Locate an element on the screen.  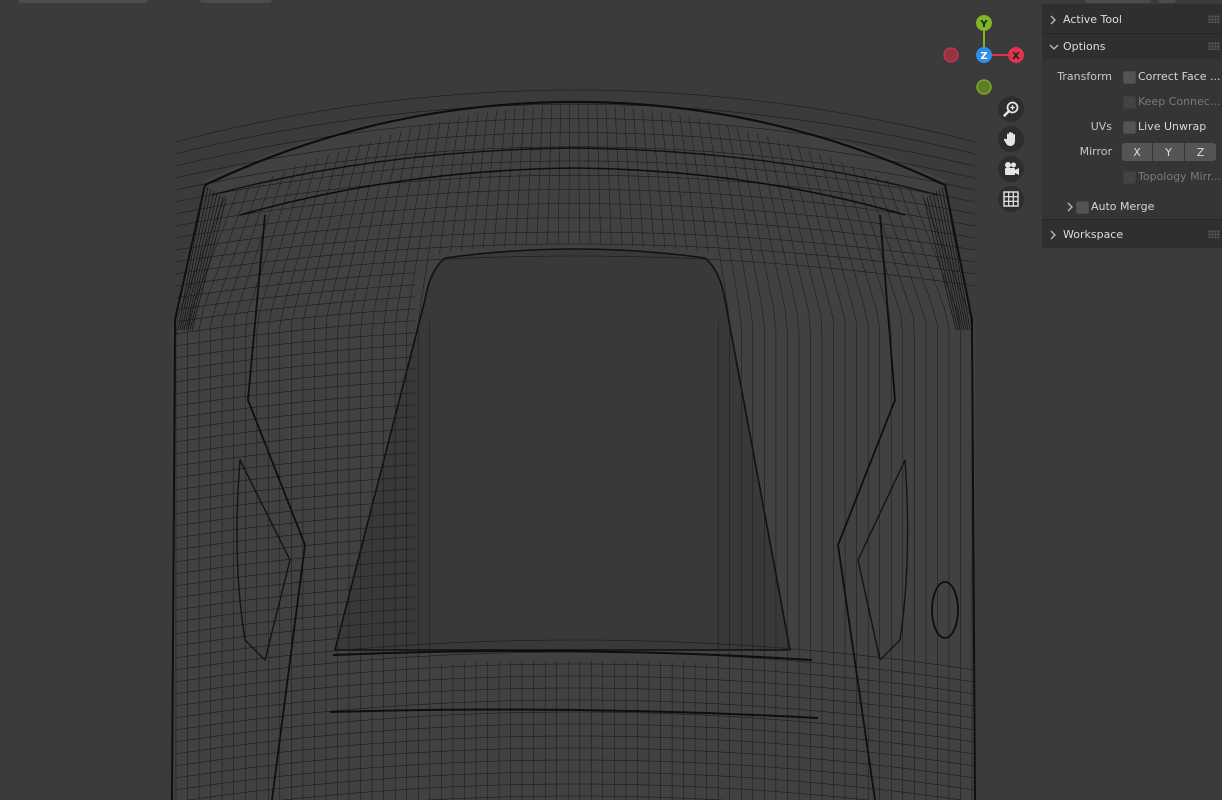
gizmo-y-label: Y is located at coordinates (983, 24).